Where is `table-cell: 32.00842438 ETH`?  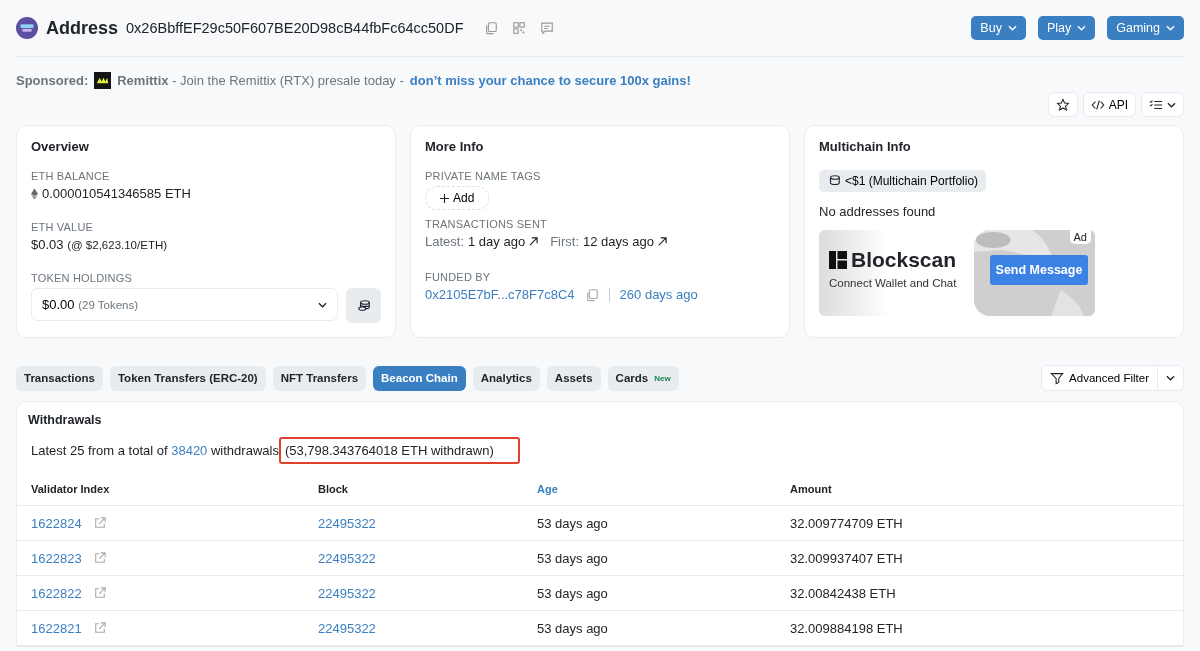
table-cell: 32.00842438 ETH is located at coordinates (843, 593).